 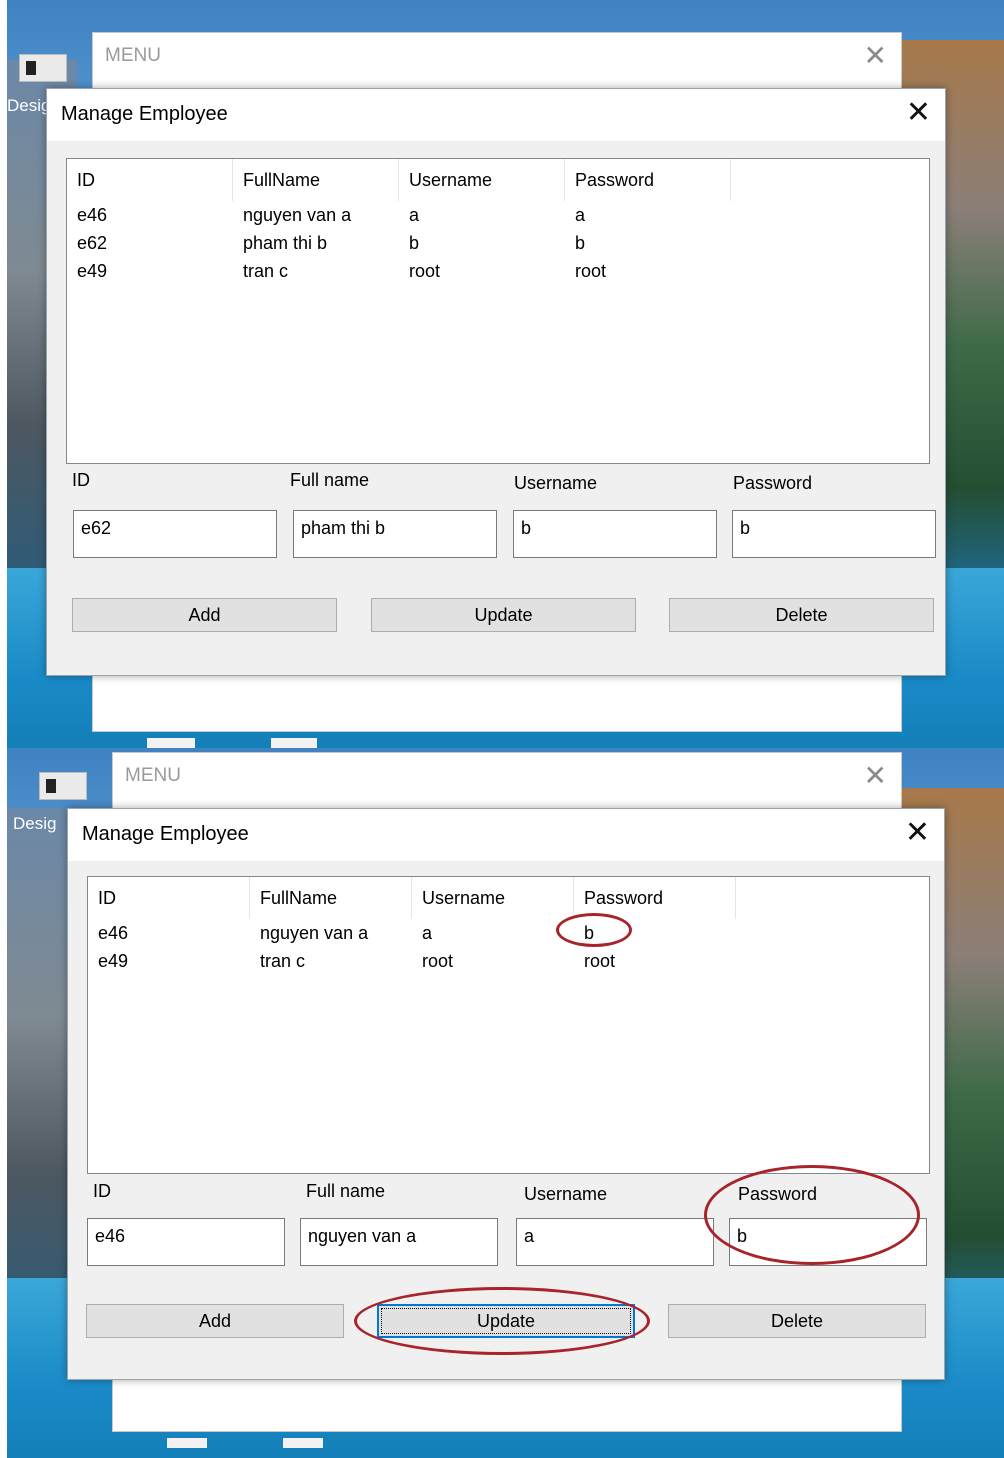 I want to click on update-button: Update, so click(x=503, y=615).